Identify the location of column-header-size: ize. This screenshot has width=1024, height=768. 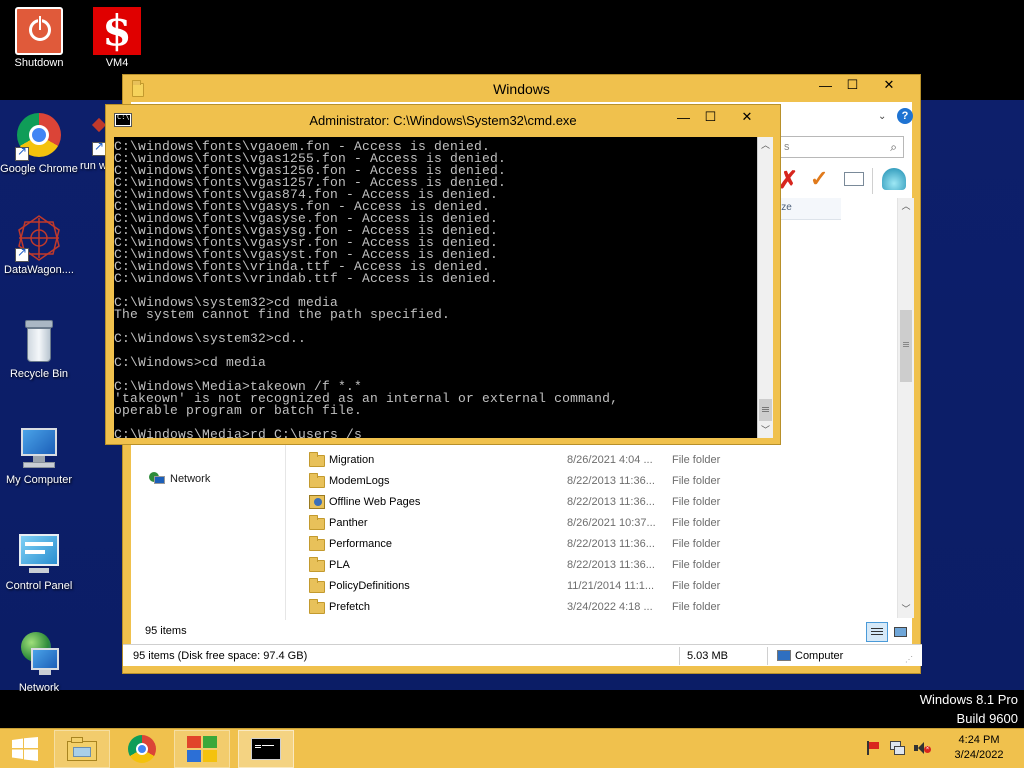
(808, 209).